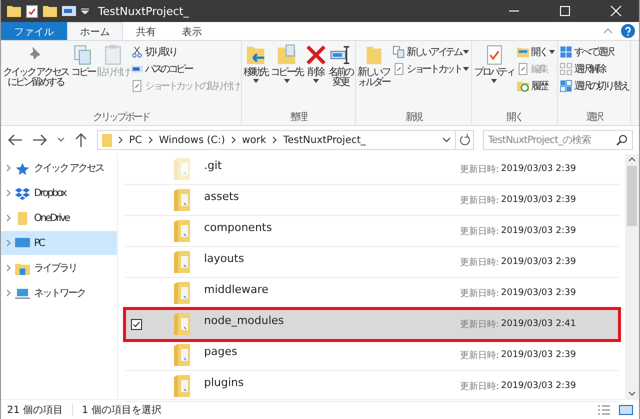 The image size is (640, 419). Describe the element at coordinates (35, 410) in the screenshot. I see `item-count: 21 個の項目` at that location.